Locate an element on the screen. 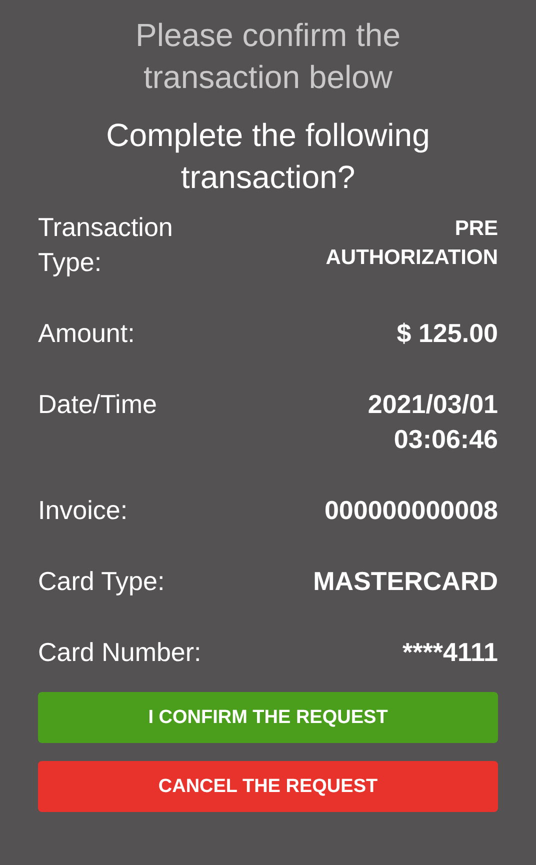  field-label: Amount: is located at coordinates (86, 333).